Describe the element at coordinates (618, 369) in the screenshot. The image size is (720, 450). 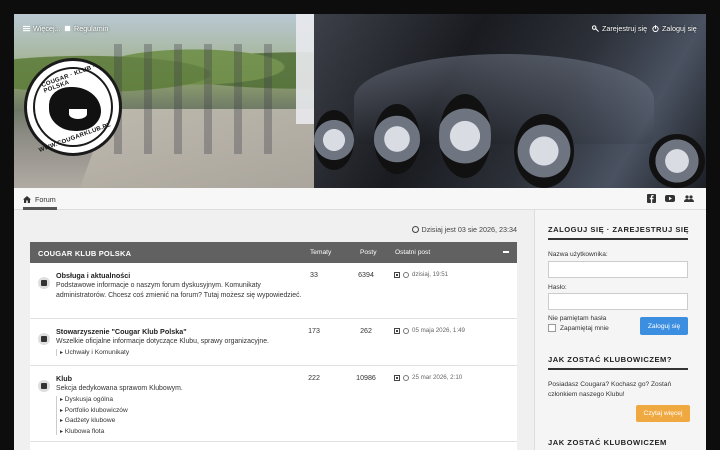
I see `join-panel-divider` at that location.